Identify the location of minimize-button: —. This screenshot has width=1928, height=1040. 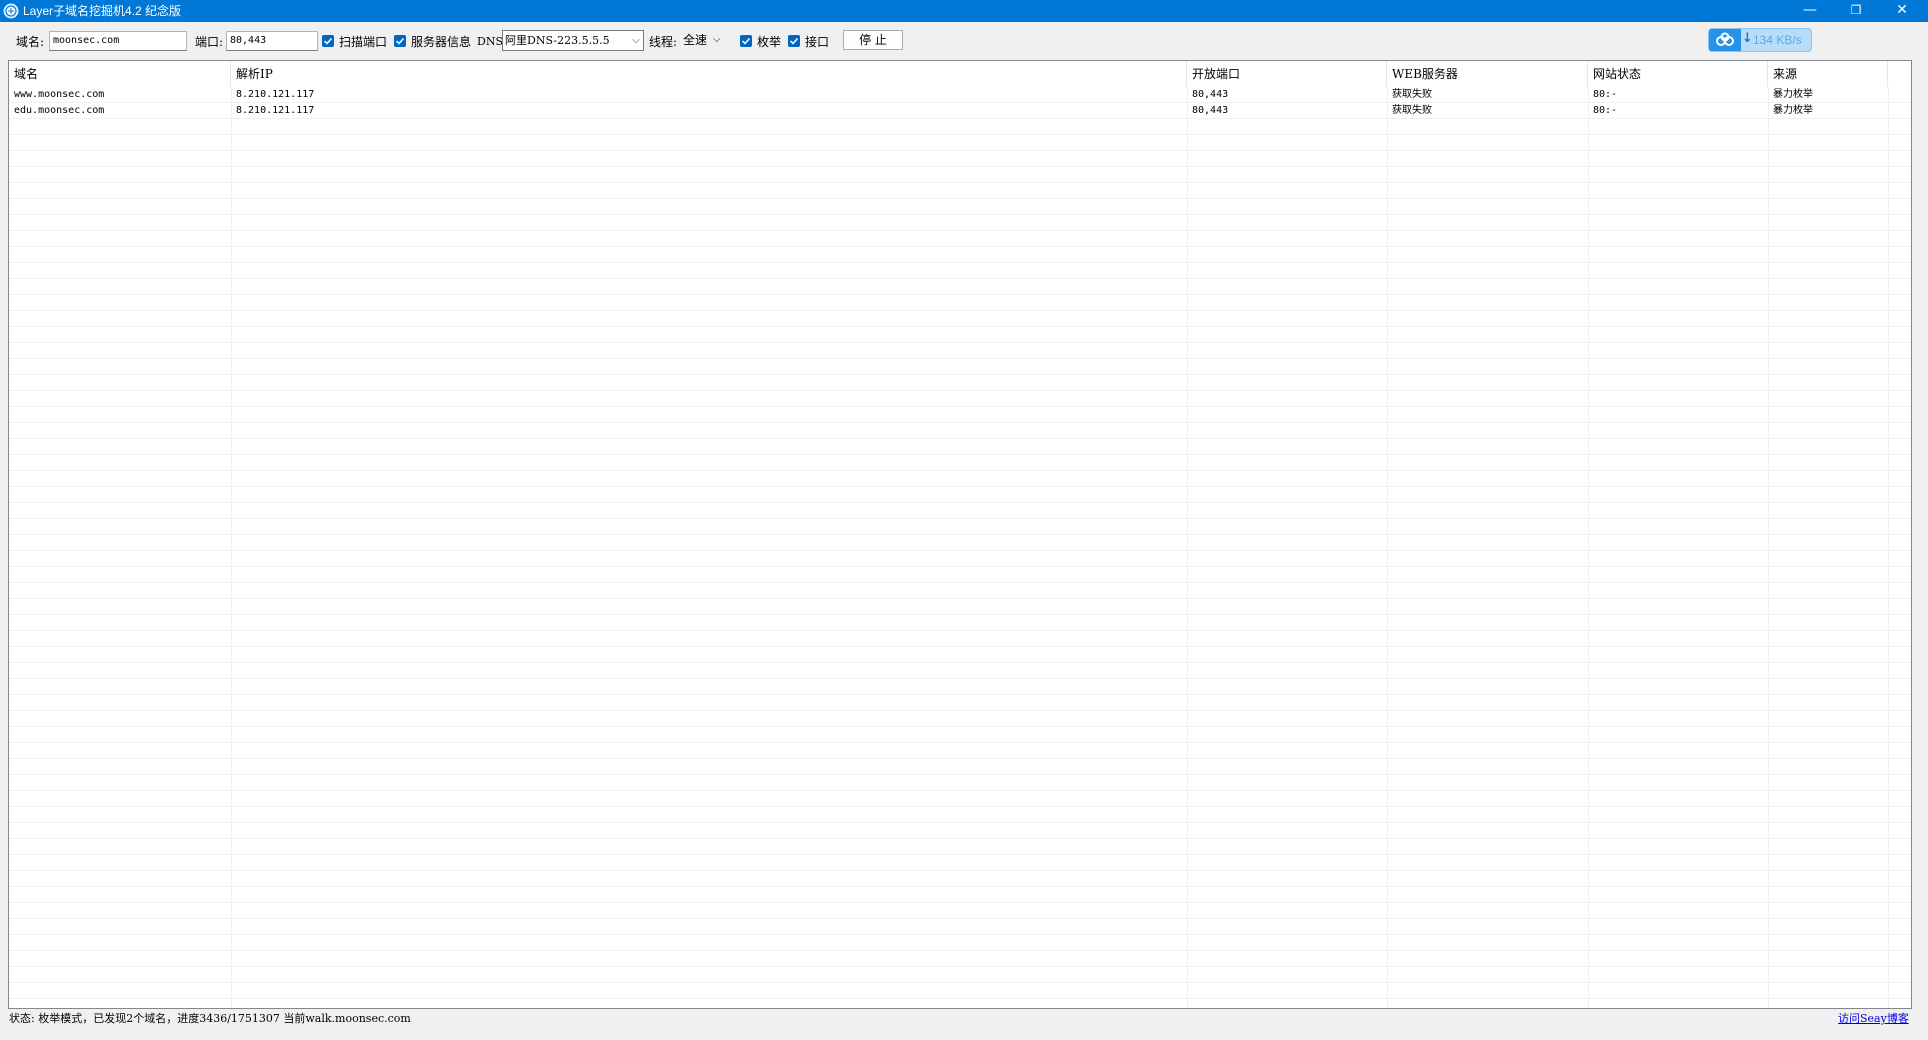
(1810, 11).